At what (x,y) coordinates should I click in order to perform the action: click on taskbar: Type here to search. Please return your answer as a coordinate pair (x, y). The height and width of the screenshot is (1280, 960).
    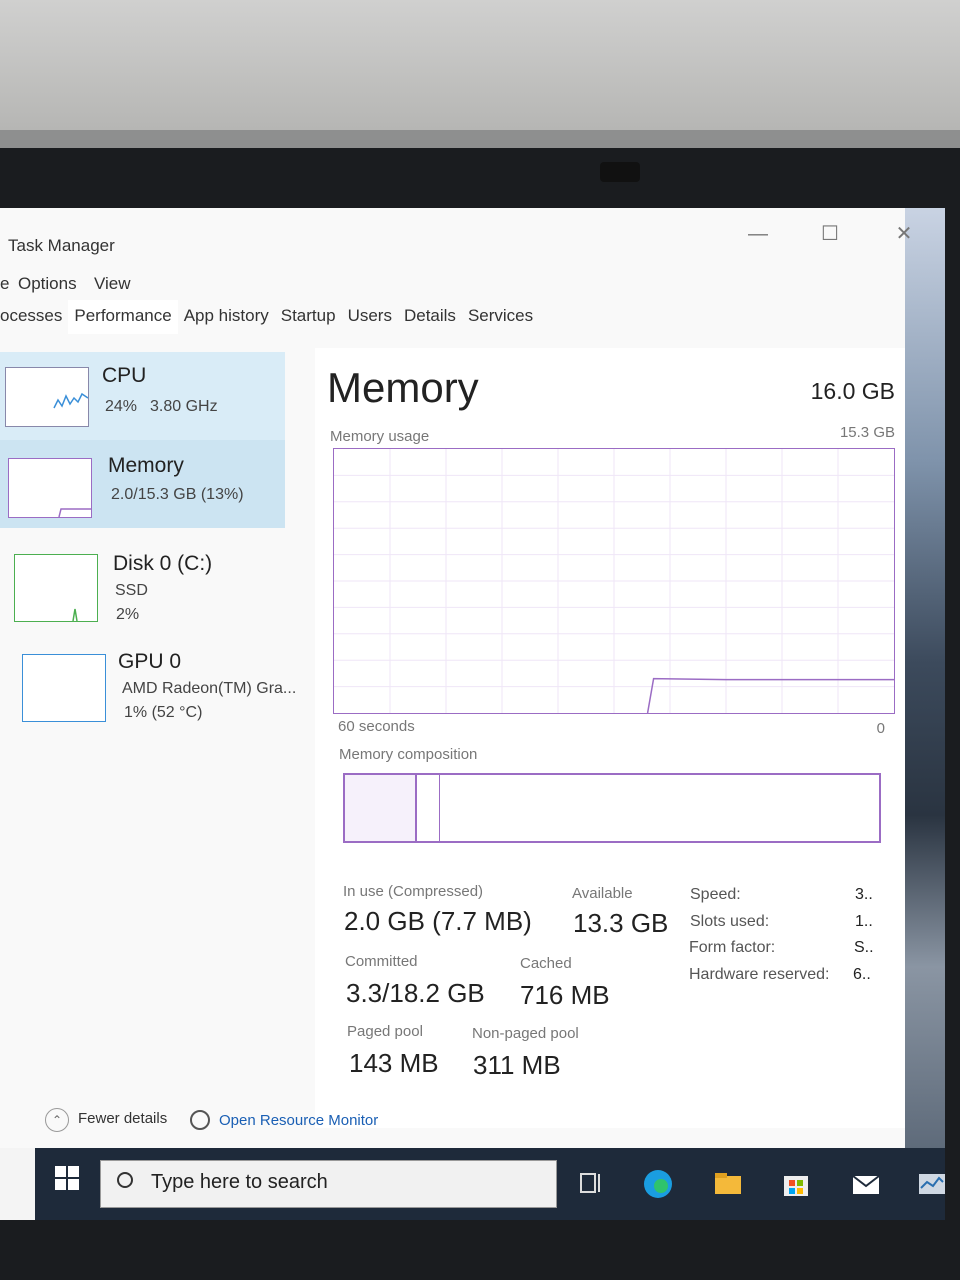
    Looking at the image, I should click on (490, 1184).